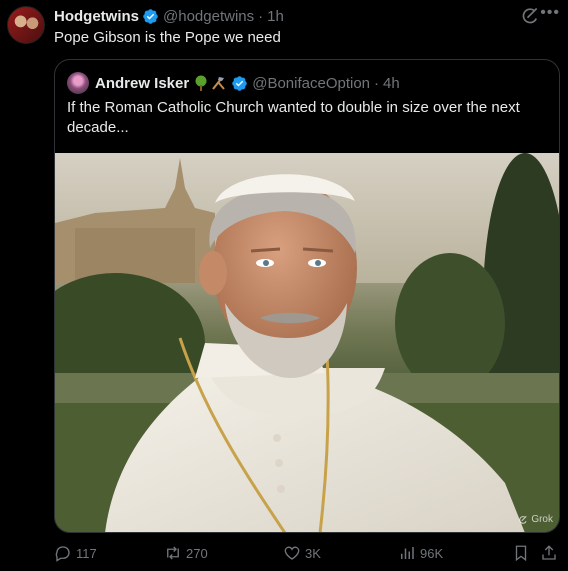 Image resolution: width=568 pixels, height=571 pixels. I want to click on reply-icon, so click(62, 554).